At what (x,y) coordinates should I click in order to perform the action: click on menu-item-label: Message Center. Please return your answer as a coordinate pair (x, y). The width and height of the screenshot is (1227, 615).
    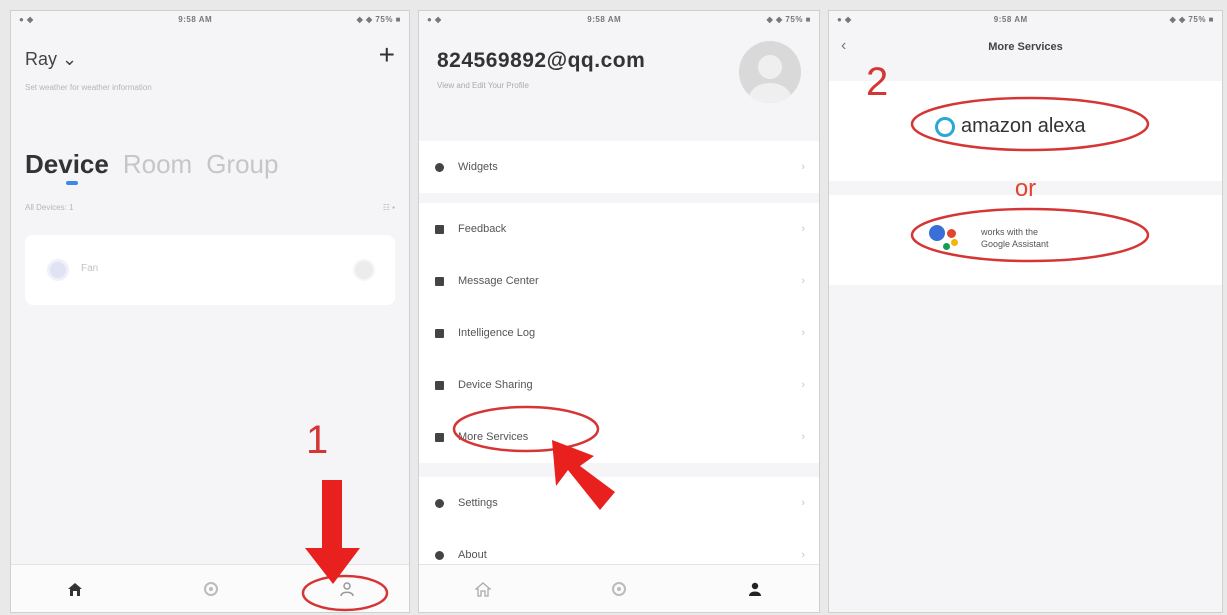
    Looking at the image, I should click on (498, 281).